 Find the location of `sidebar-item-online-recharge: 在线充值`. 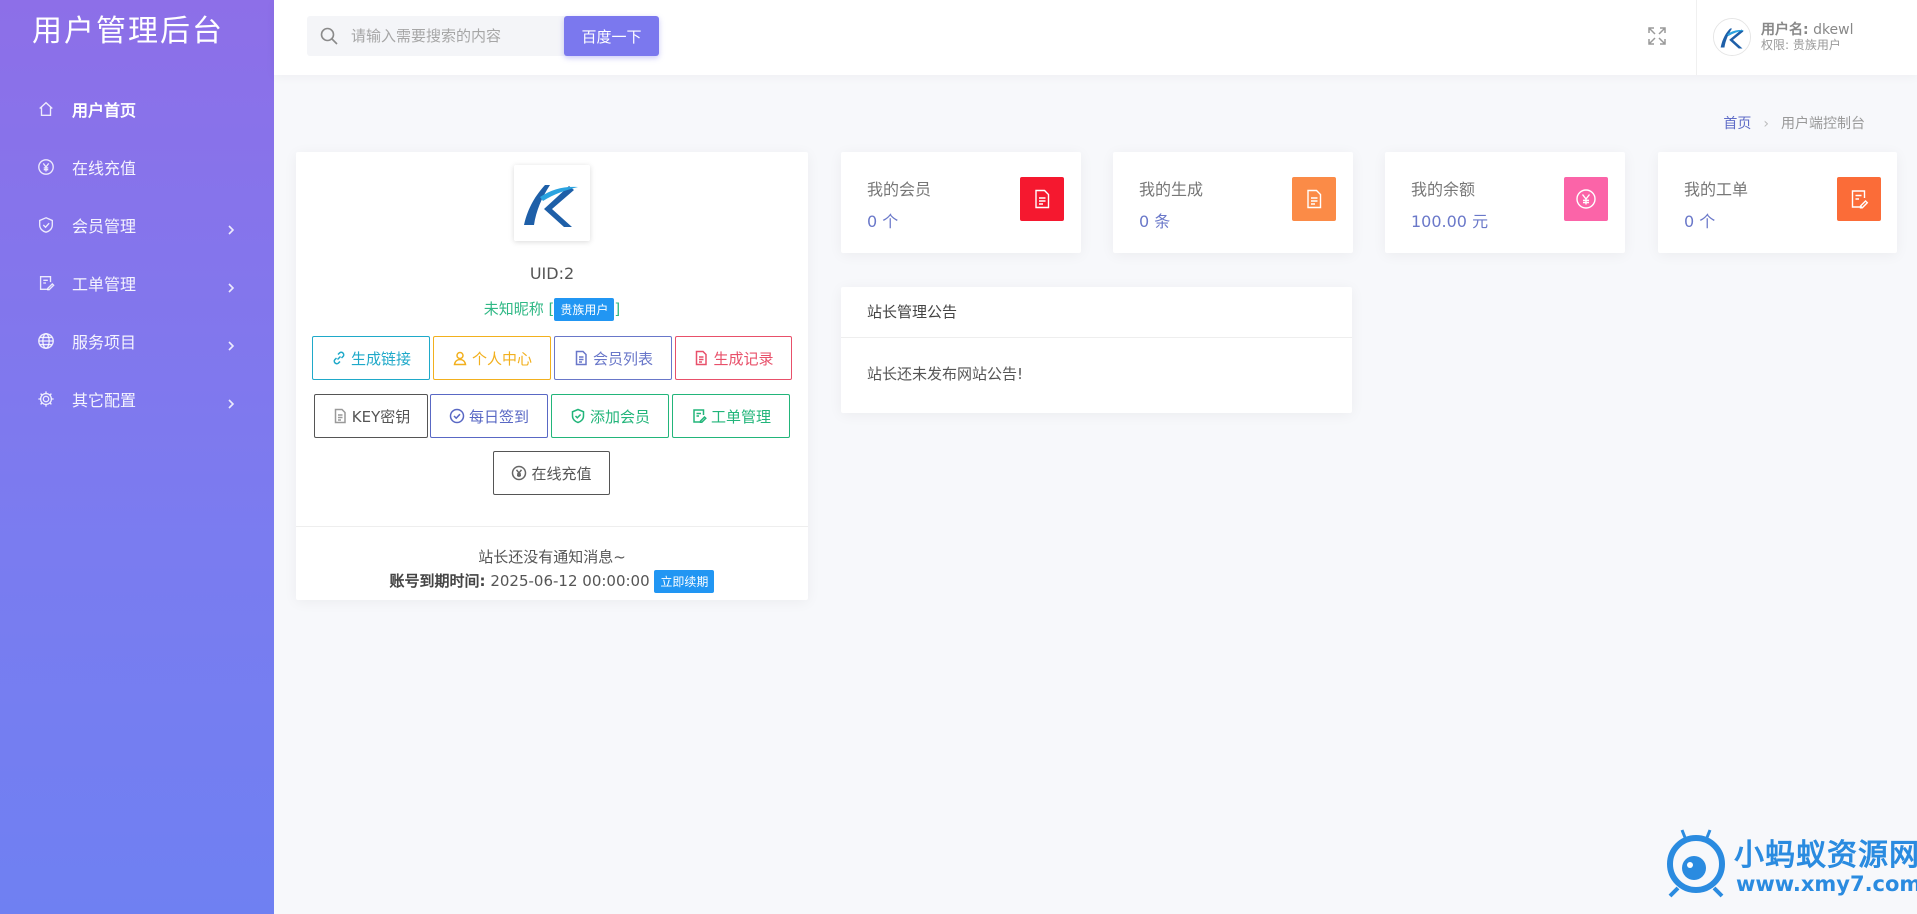

sidebar-item-online-recharge: 在线充值 is located at coordinates (137, 167).